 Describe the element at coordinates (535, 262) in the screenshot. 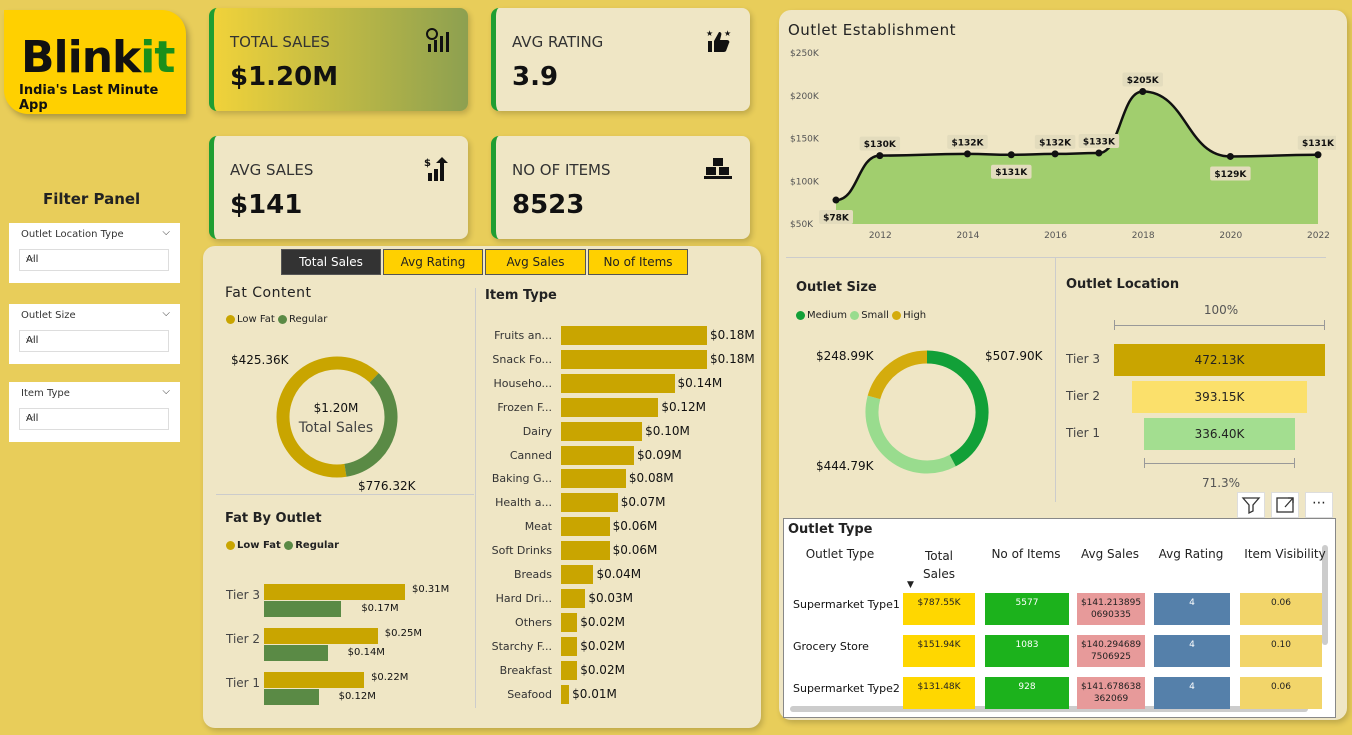

I see `tab-avg-sales: Avg Sales` at that location.